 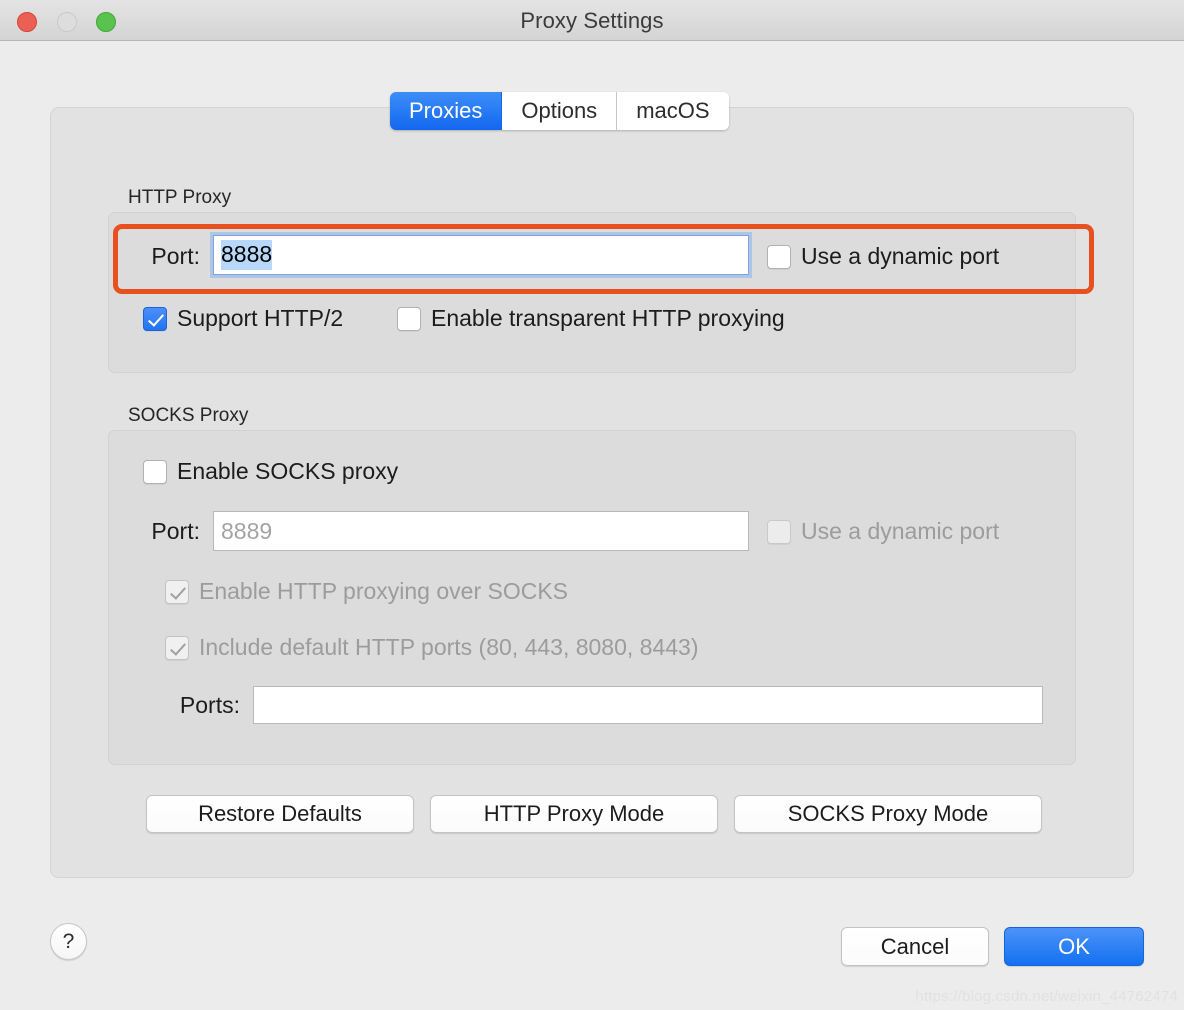 What do you see at coordinates (280, 814) in the screenshot?
I see `restore-defaults-button: Restore Defaults` at bounding box center [280, 814].